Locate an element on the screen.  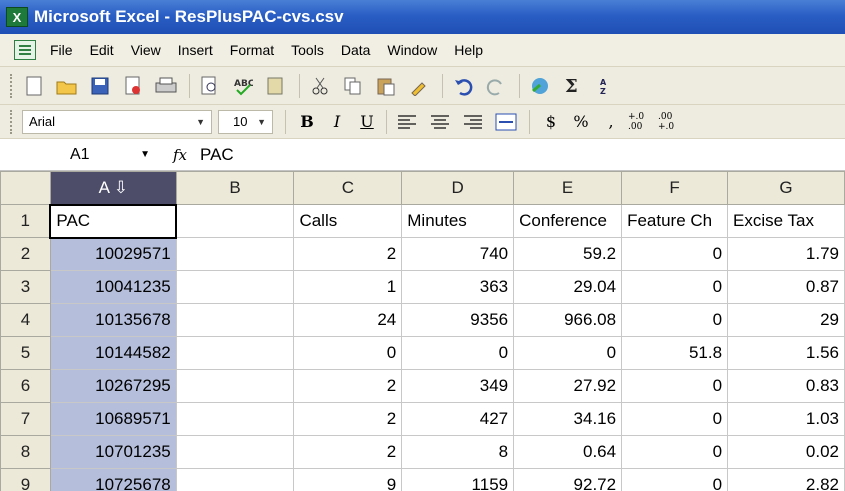
cell-c8: 2 is located at coordinates (348, 452).